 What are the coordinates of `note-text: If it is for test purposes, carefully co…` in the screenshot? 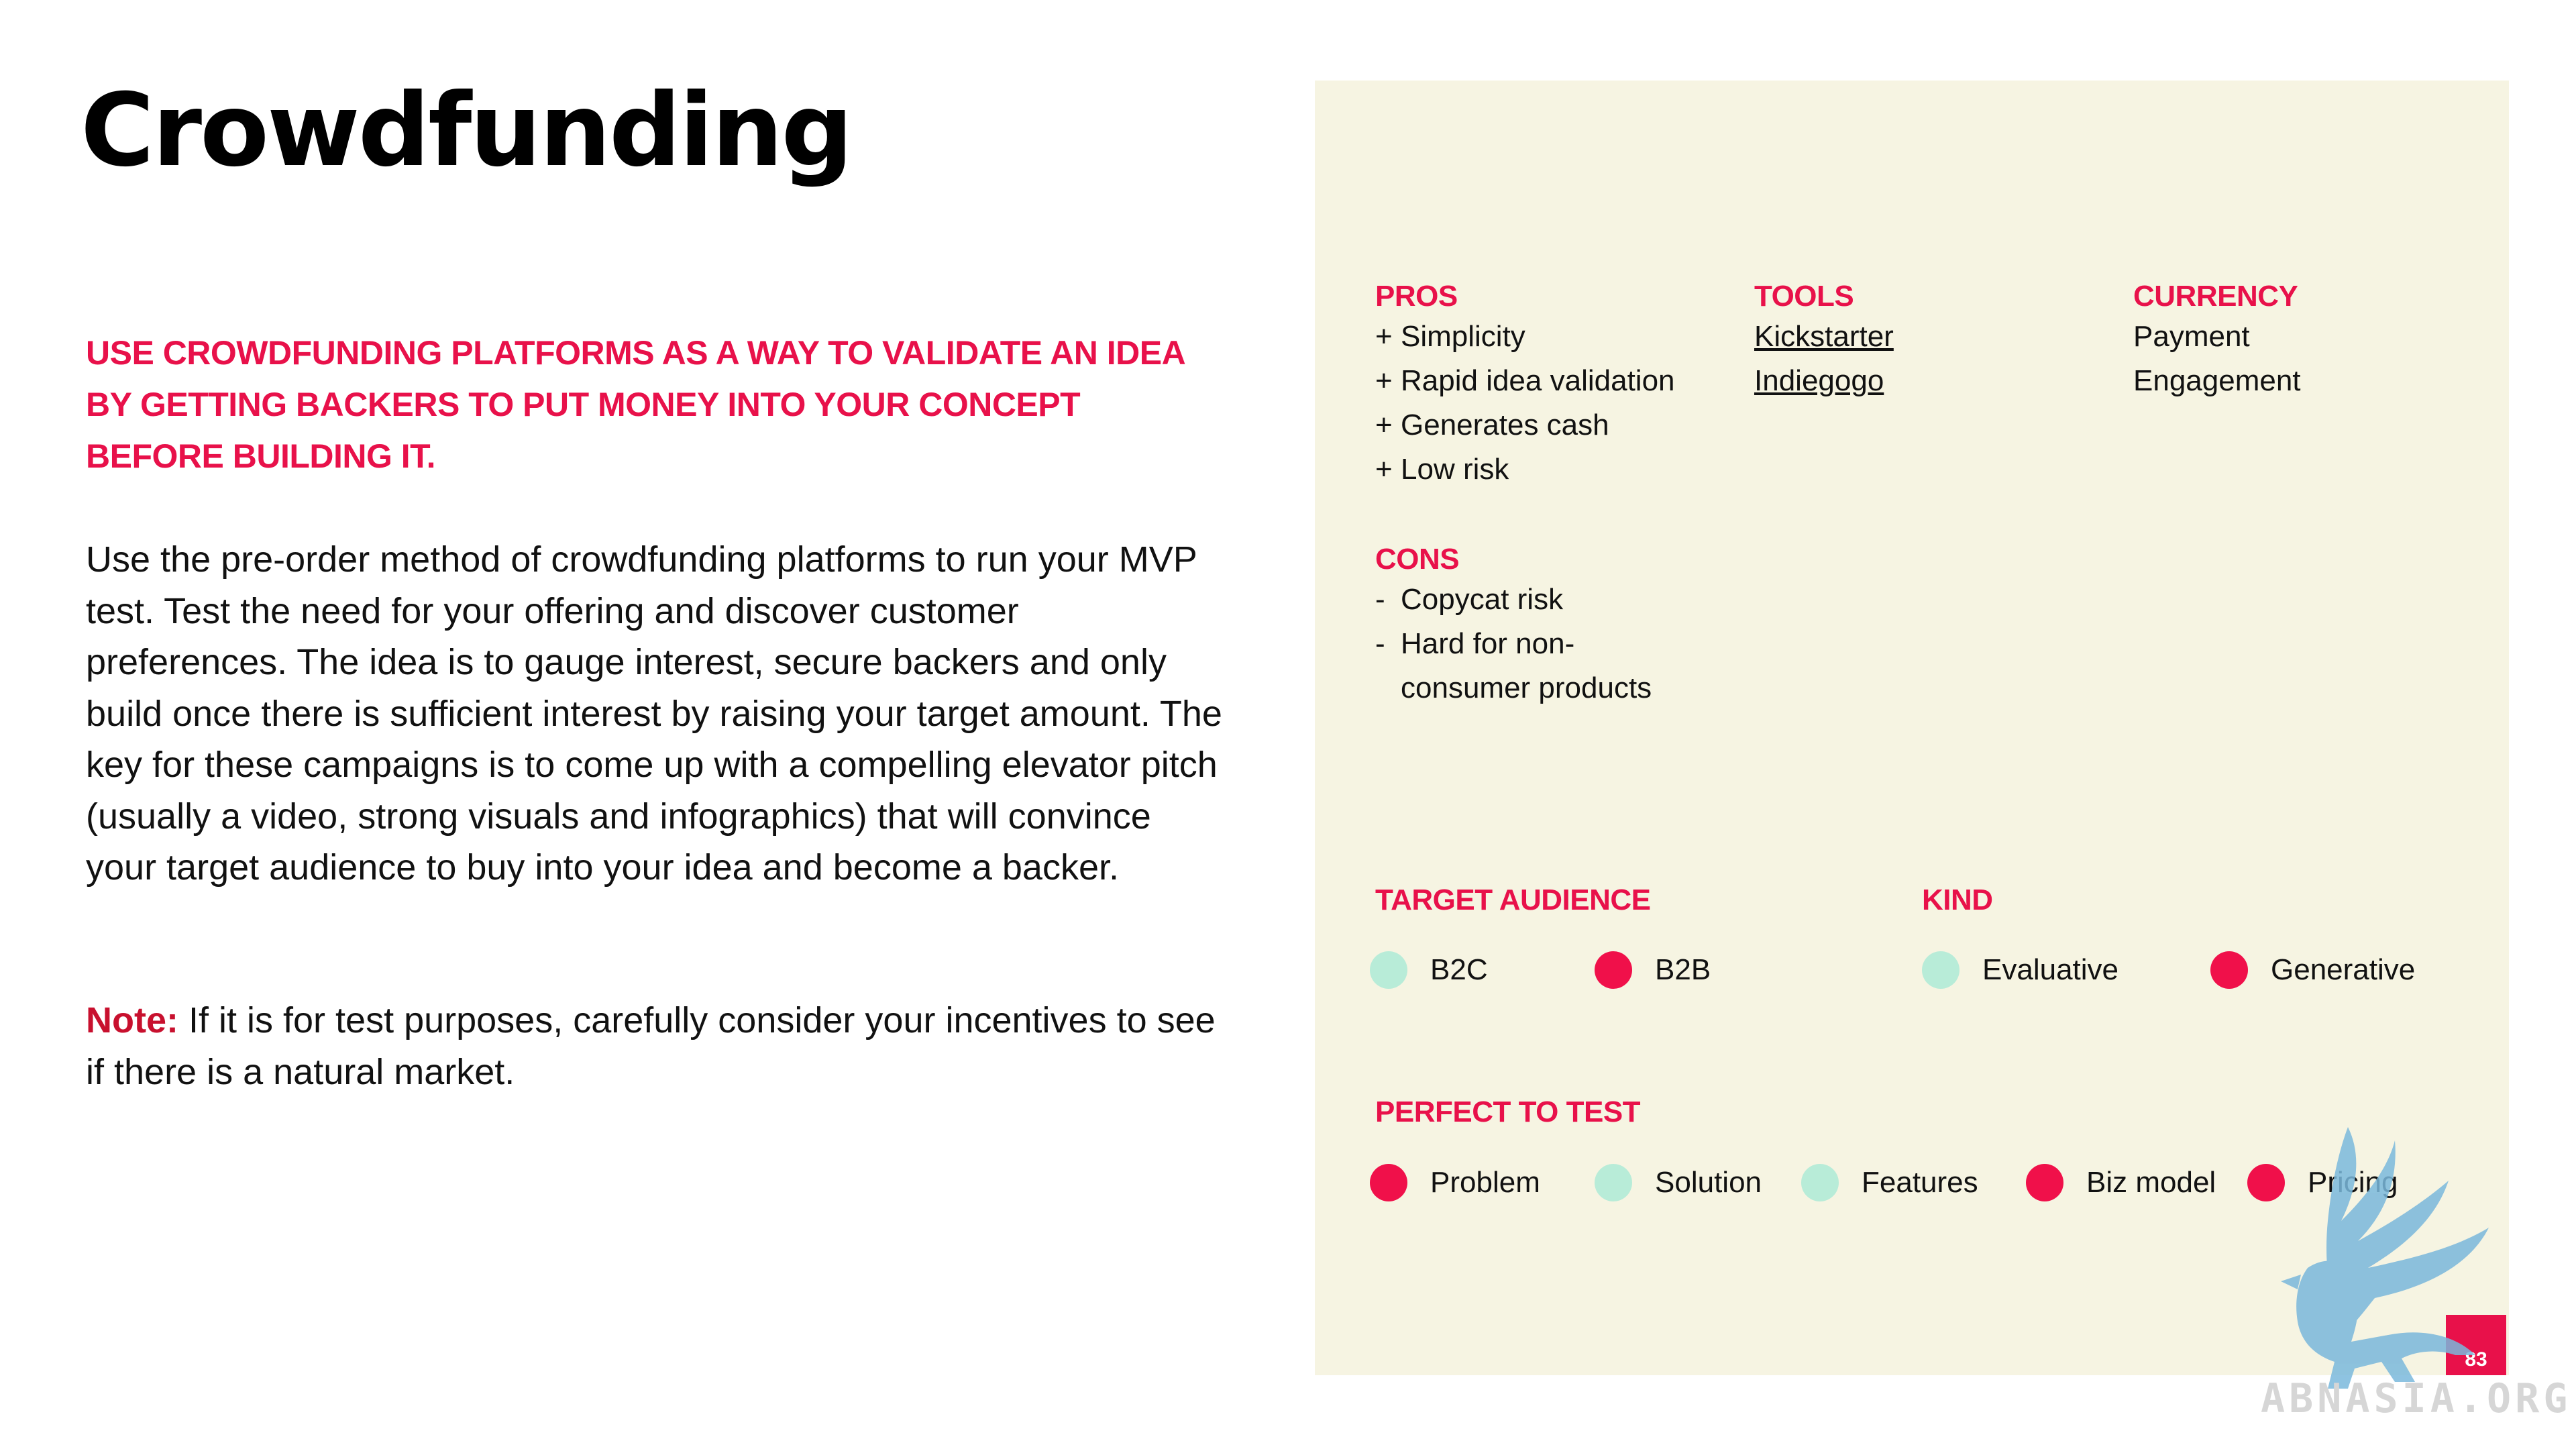 It's located at (651, 1046).